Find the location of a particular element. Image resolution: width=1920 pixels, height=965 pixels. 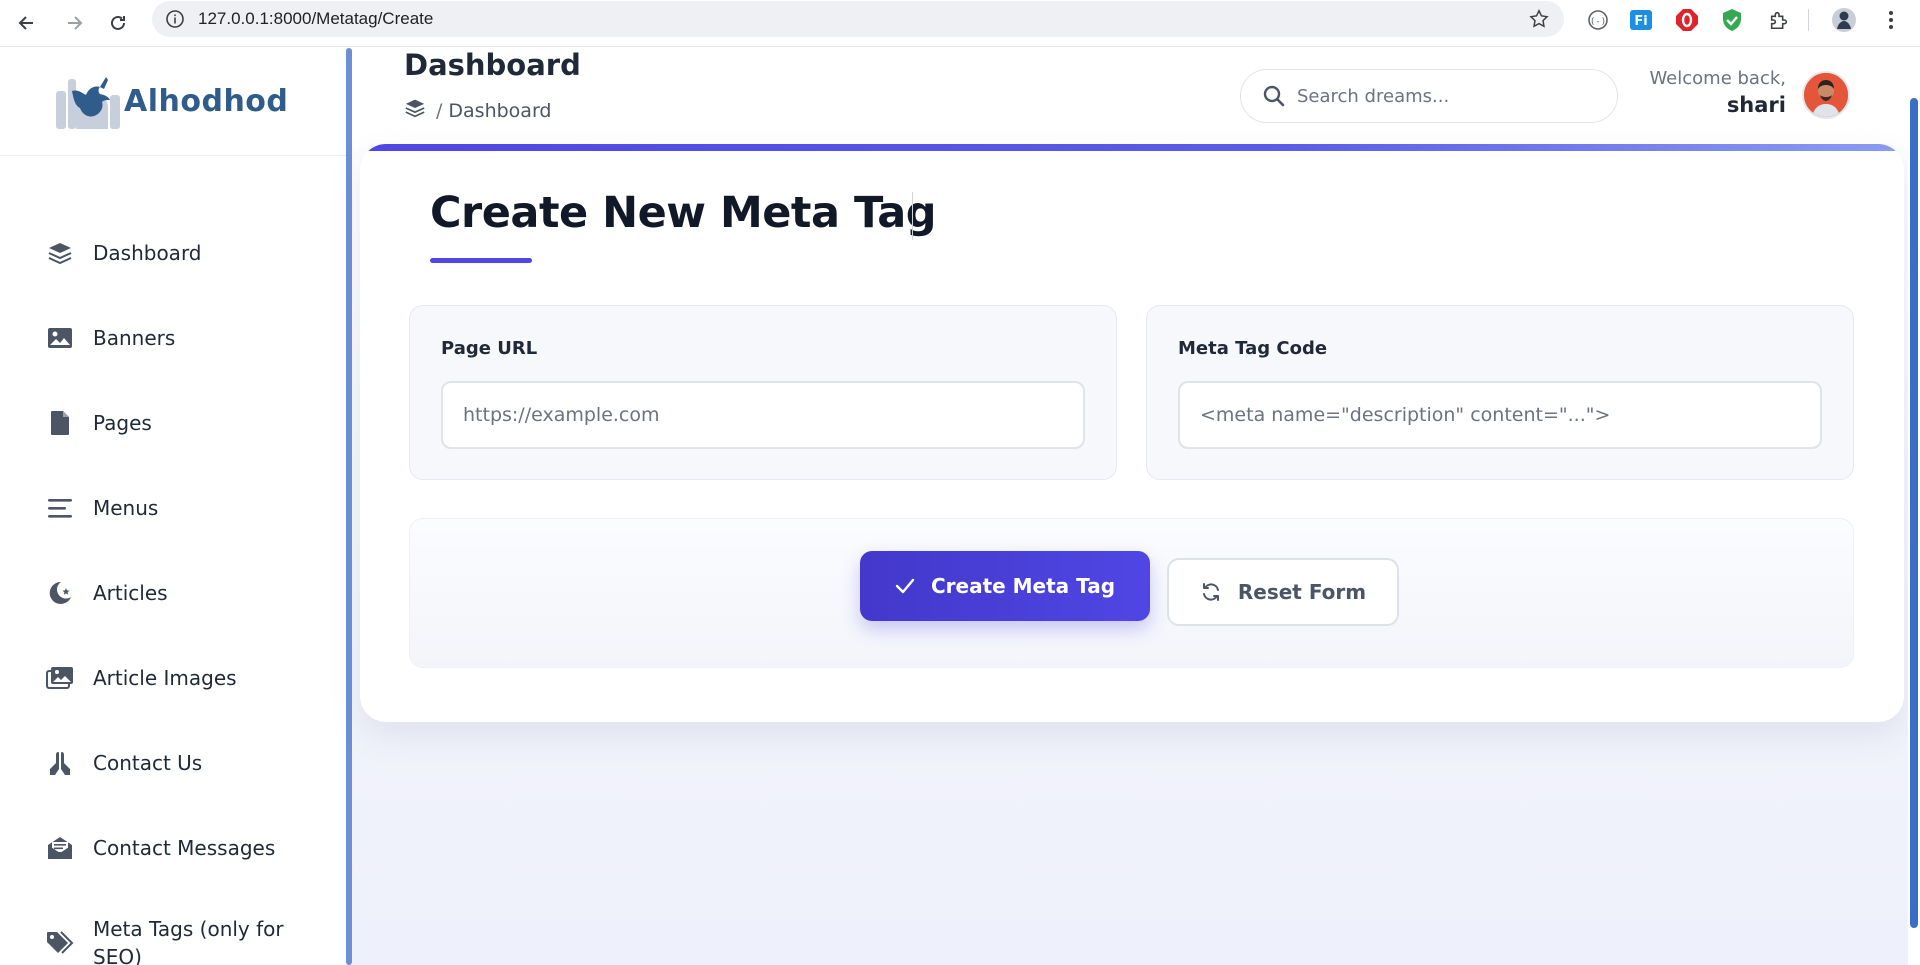

sidebar-item-articles: Articles is located at coordinates (173, 593).